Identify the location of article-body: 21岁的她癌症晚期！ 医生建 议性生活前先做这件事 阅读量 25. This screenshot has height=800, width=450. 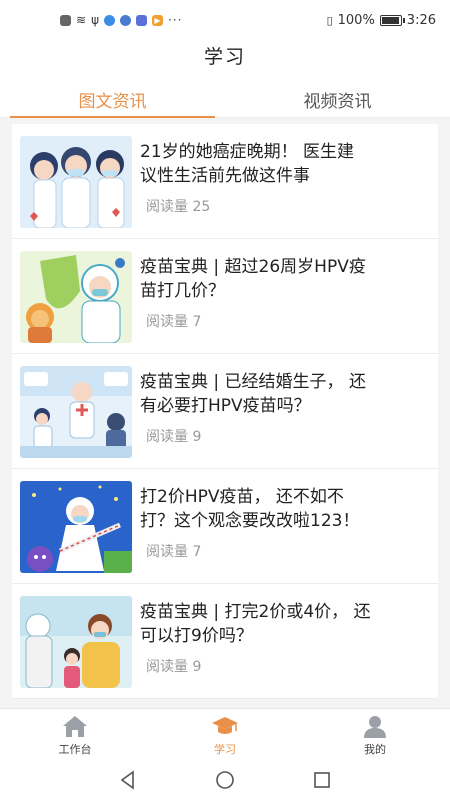
(247, 182).